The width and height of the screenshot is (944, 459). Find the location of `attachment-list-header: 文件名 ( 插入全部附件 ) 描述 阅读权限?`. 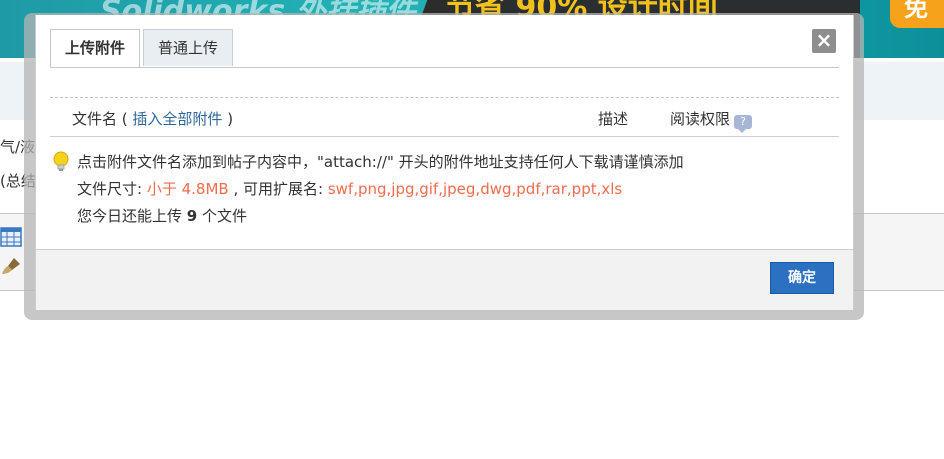

attachment-list-header: 文件名 ( 插入全部附件 ) 描述 阅读权限? is located at coordinates (455, 120).